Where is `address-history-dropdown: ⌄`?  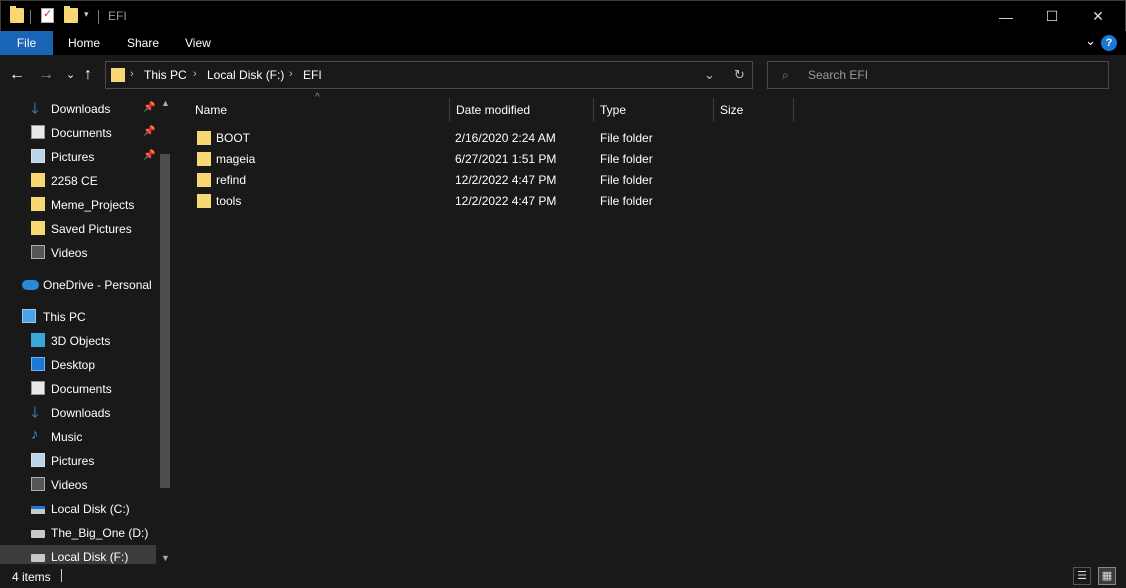
address-history-dropdown: ⌄ is located at coordinates (709, 75).